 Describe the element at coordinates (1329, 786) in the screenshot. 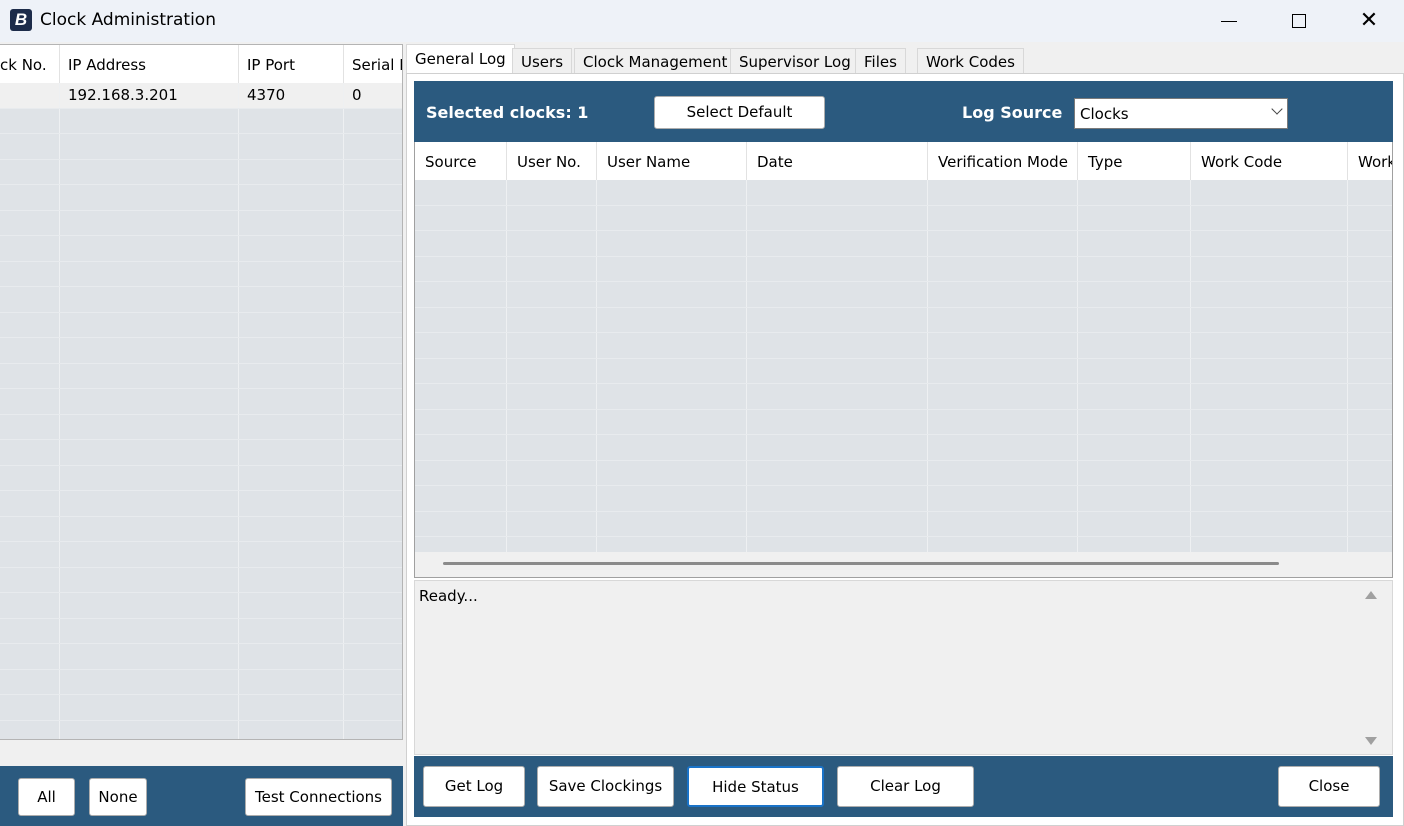

I see `close-button: Close` at that location.